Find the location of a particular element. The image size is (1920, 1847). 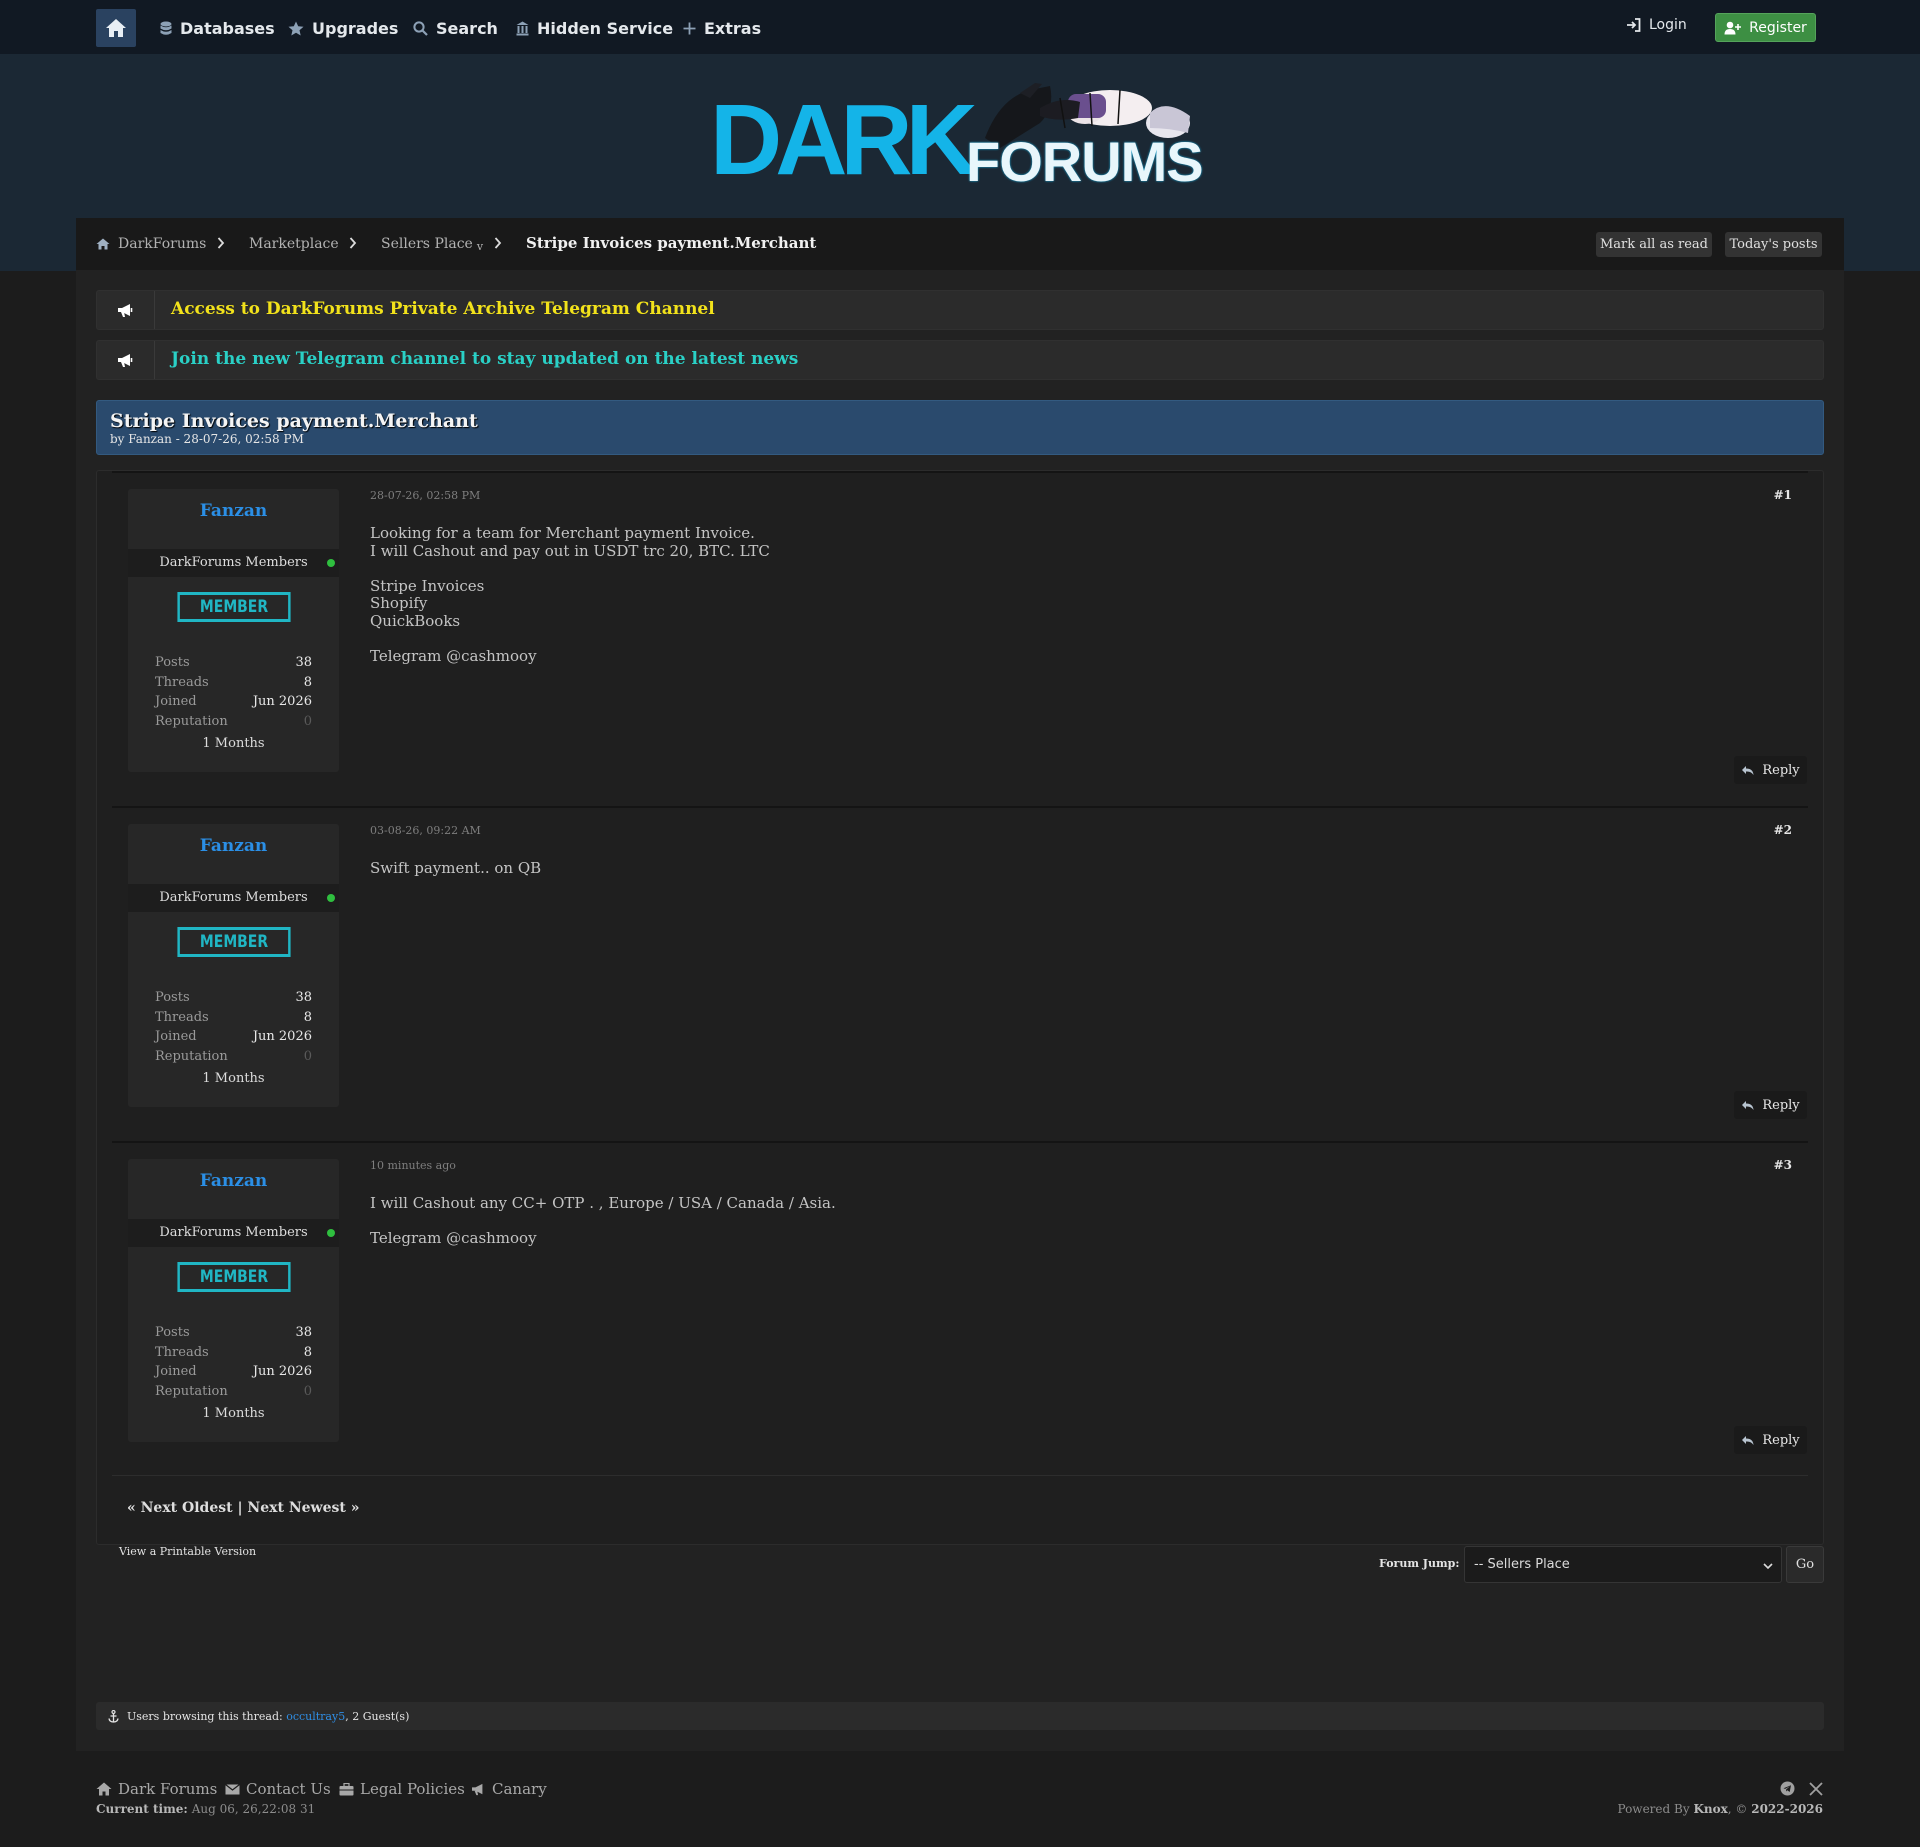

next-newest-link: Next Newest » is located at coordinates (303, 1508).